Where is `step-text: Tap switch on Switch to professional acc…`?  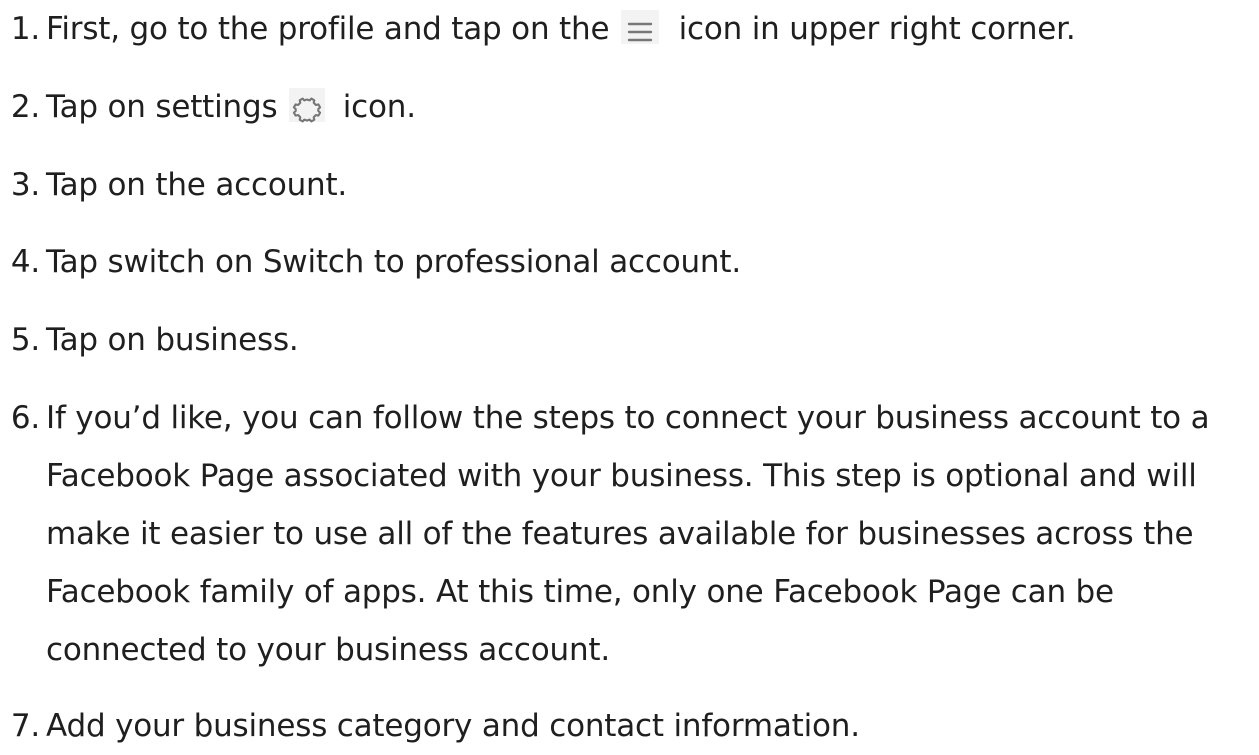
step-text: Tap switch on Switch to professional acc… is located at coordinates (393, 262).